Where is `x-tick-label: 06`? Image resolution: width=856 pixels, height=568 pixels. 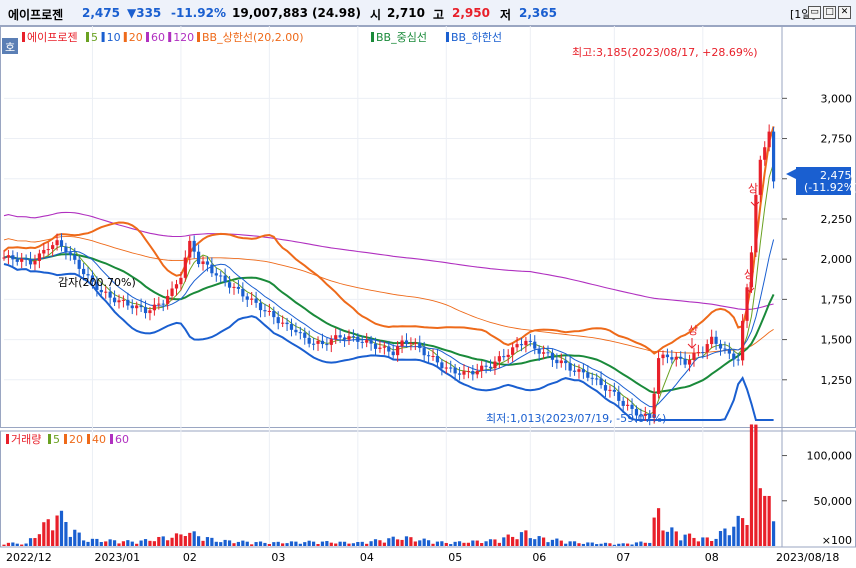 x-tick-label: 06 is located at coordinates (539, 557).